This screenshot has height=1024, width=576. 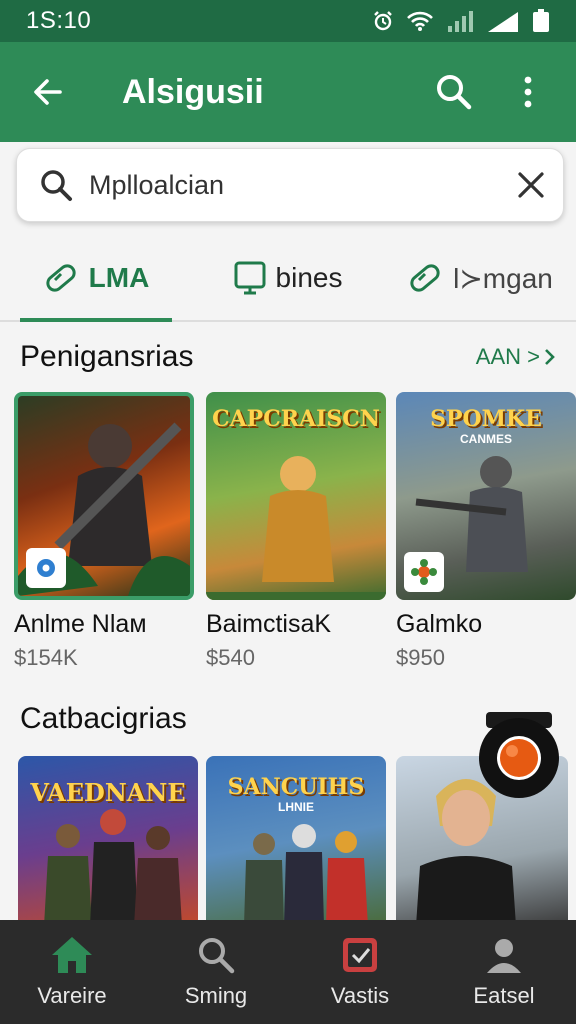 What do you see at coordinates (46, 657) in the screenshot?
I see `game-price: $154K` at bounding box center [46, 657].